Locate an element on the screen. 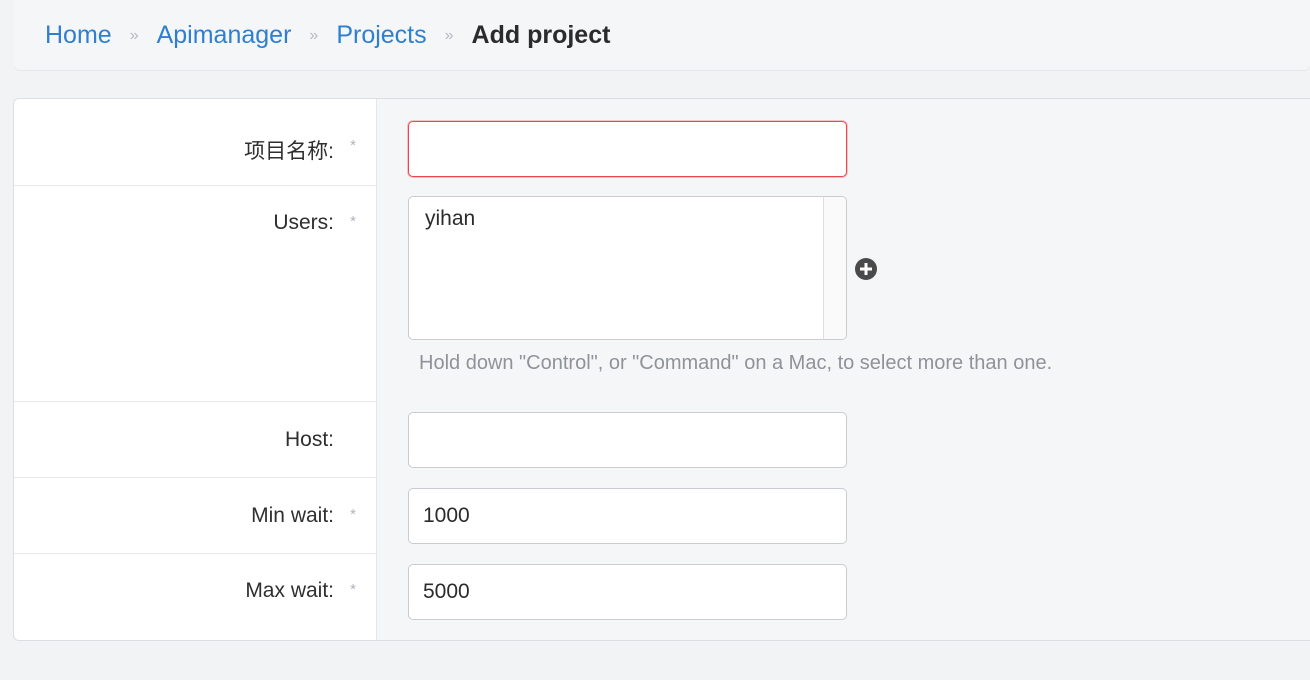 The image size is (1310, 680). max-wait-input is located at coordinates (627, 592).